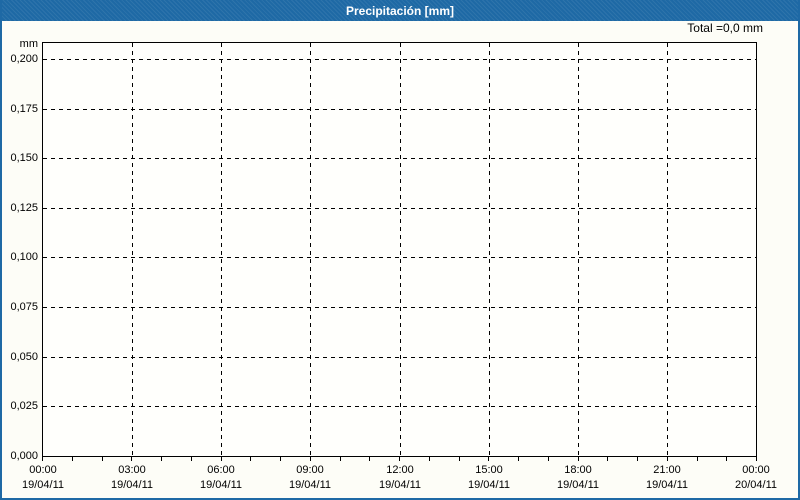  I want to click on x-time-label: 06:00, so click(221, 470).